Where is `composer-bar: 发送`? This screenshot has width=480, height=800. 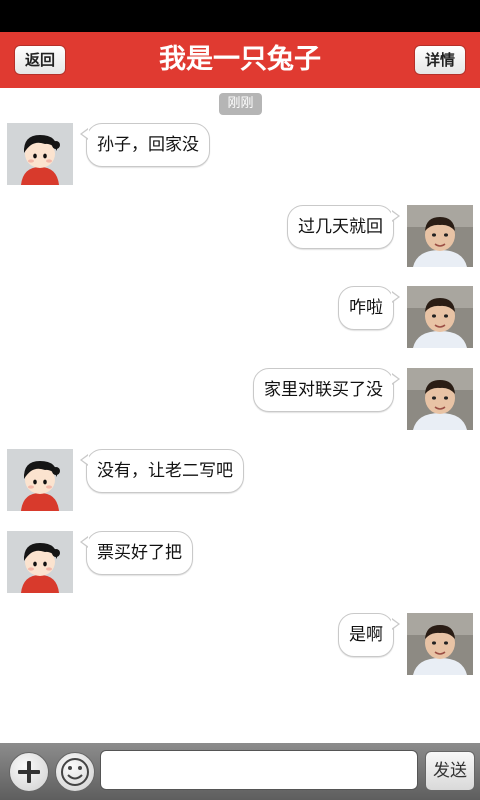
composer-bar: 发送 is located at coordinates (240, 771).